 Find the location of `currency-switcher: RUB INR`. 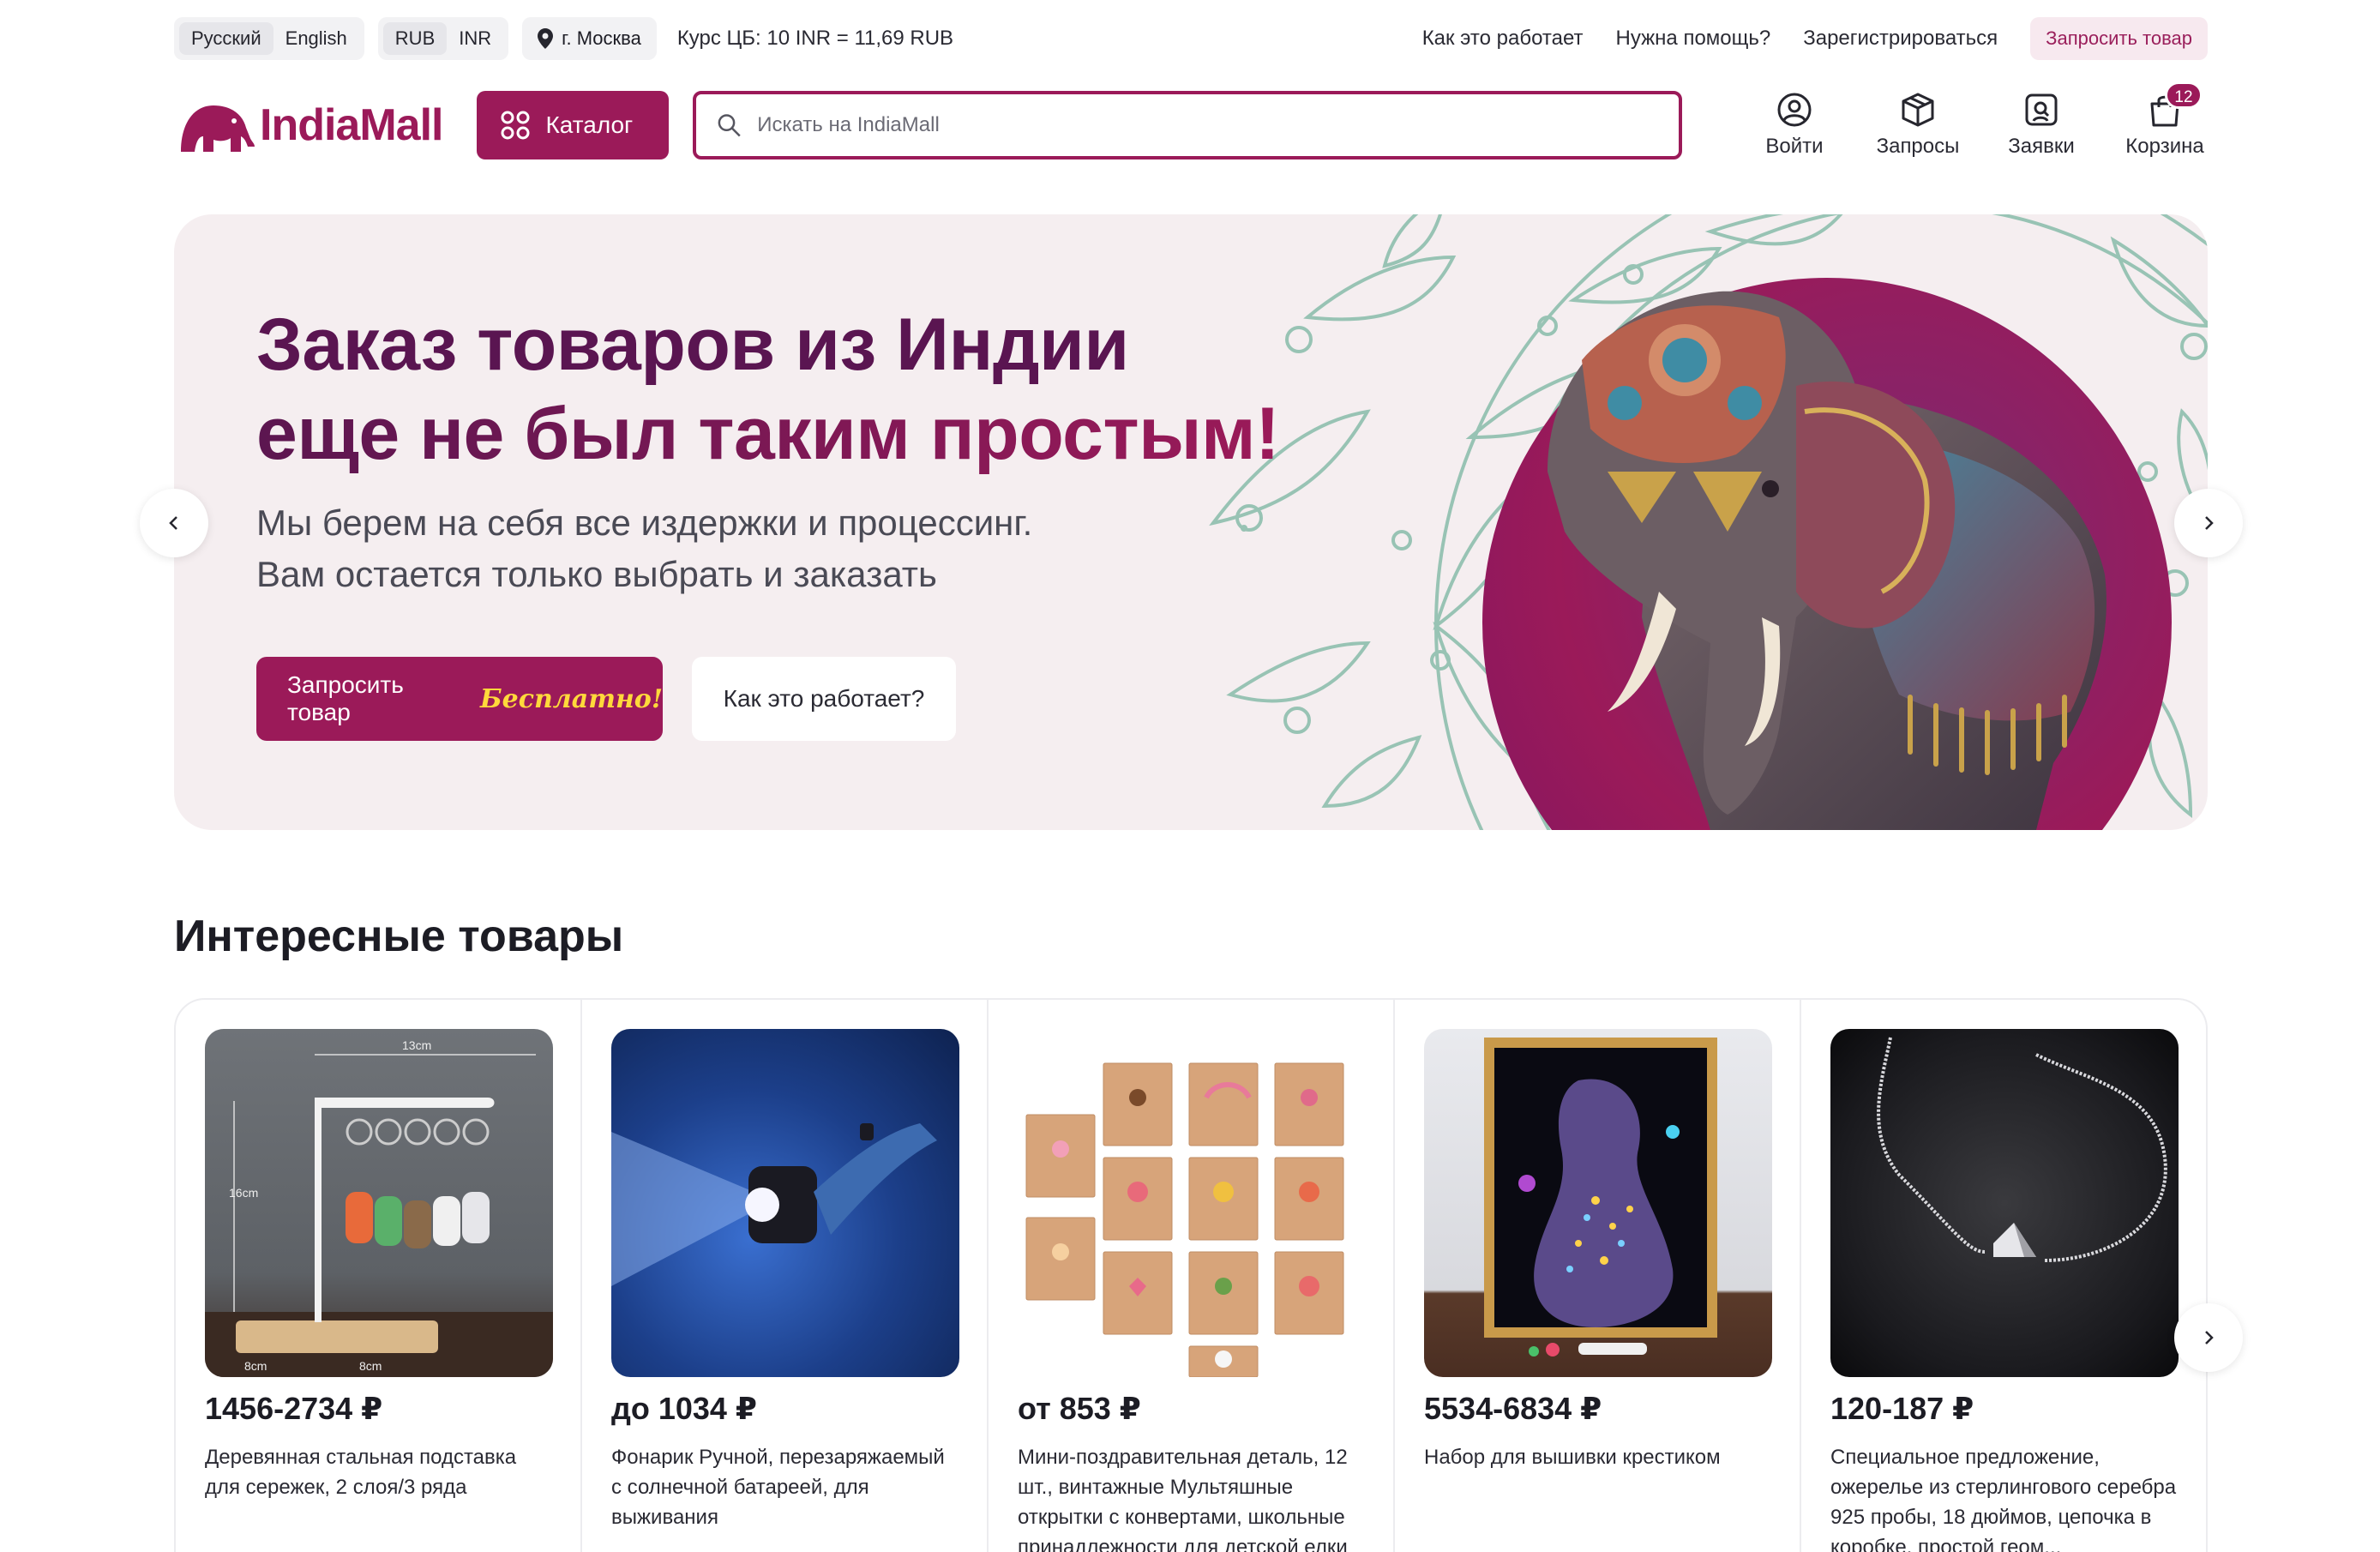

currency-switcher: RUB INR is located at coordinates (443, 39).